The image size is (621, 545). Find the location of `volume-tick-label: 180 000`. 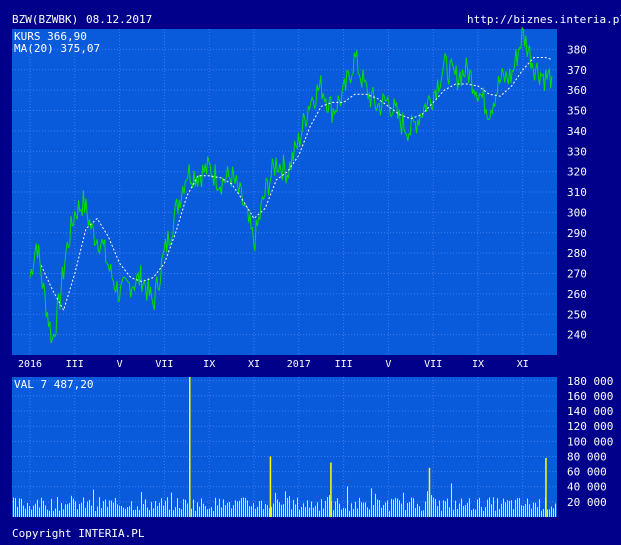

volume-tick-label: 180 000 is located at coordinates (590, 381).